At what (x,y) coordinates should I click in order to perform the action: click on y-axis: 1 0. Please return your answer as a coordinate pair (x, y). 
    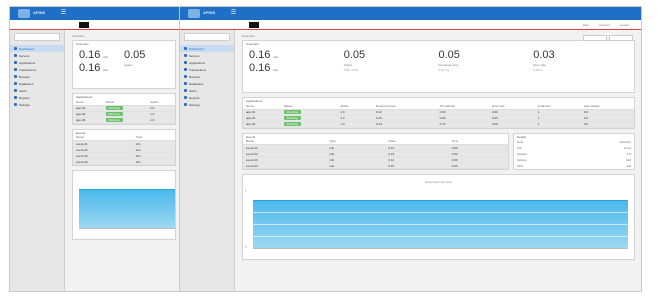
    Looking at the image, I should click on (246, 219).